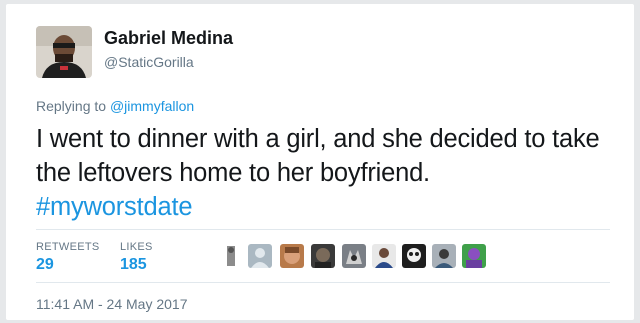  Describe the element at coordinates (323, 229) in the screenshot. I see `divider-top` at that location.